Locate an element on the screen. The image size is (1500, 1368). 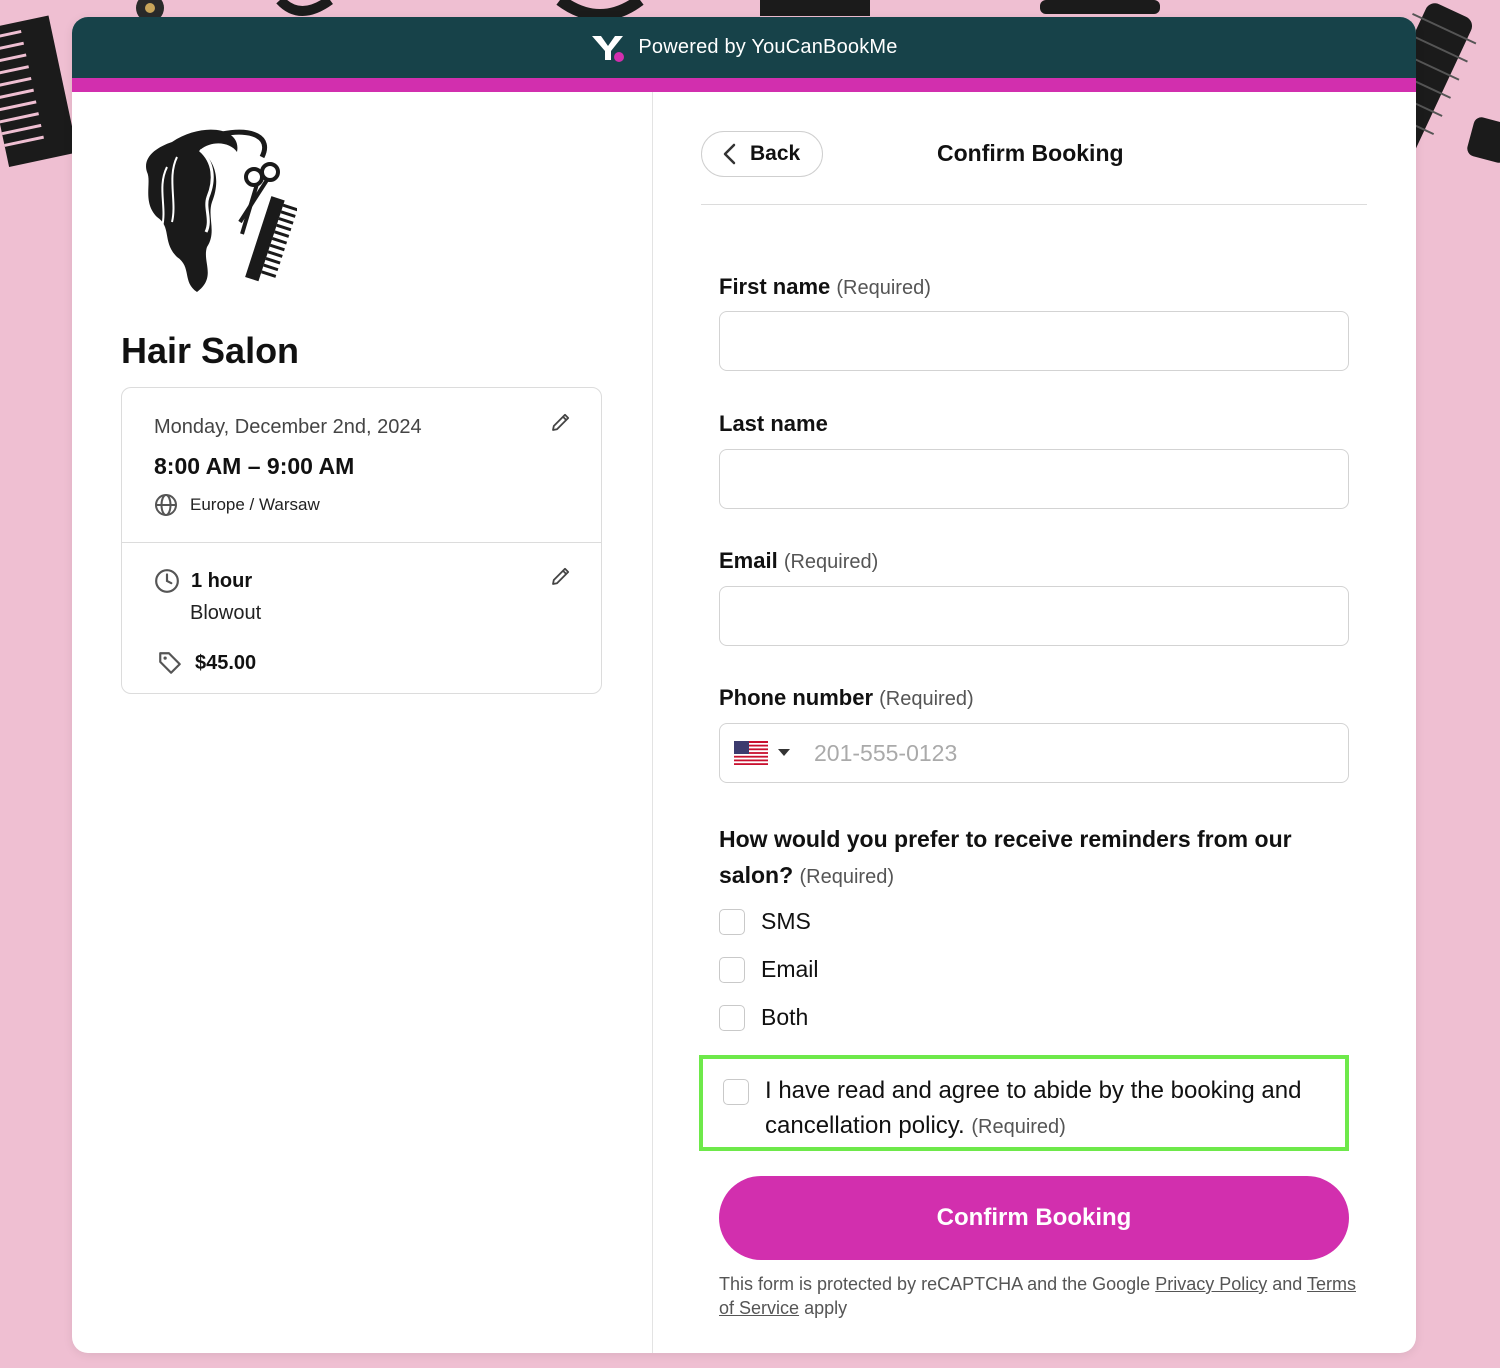
timezone-row: Europe / Warsaw is located at coordinates (237, 505).